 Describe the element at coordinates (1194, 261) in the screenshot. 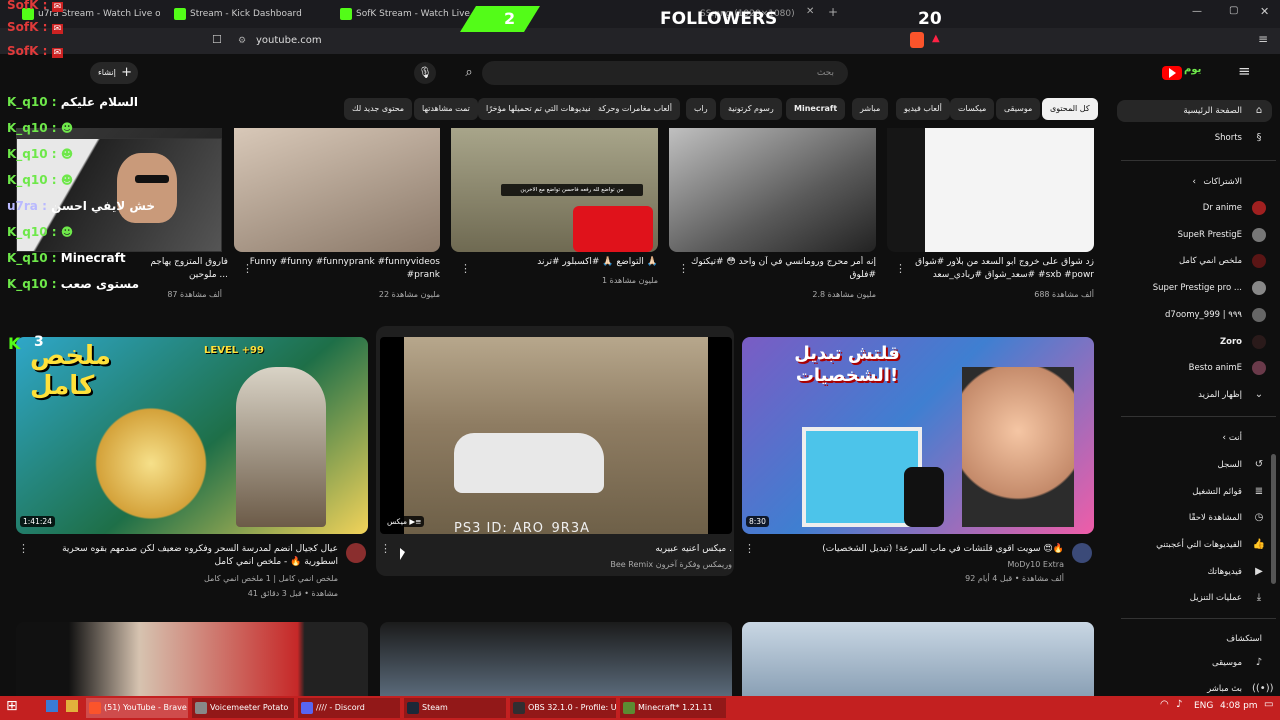

I see `sidebar-item-sub: ملخص انمي كامل` at that location.